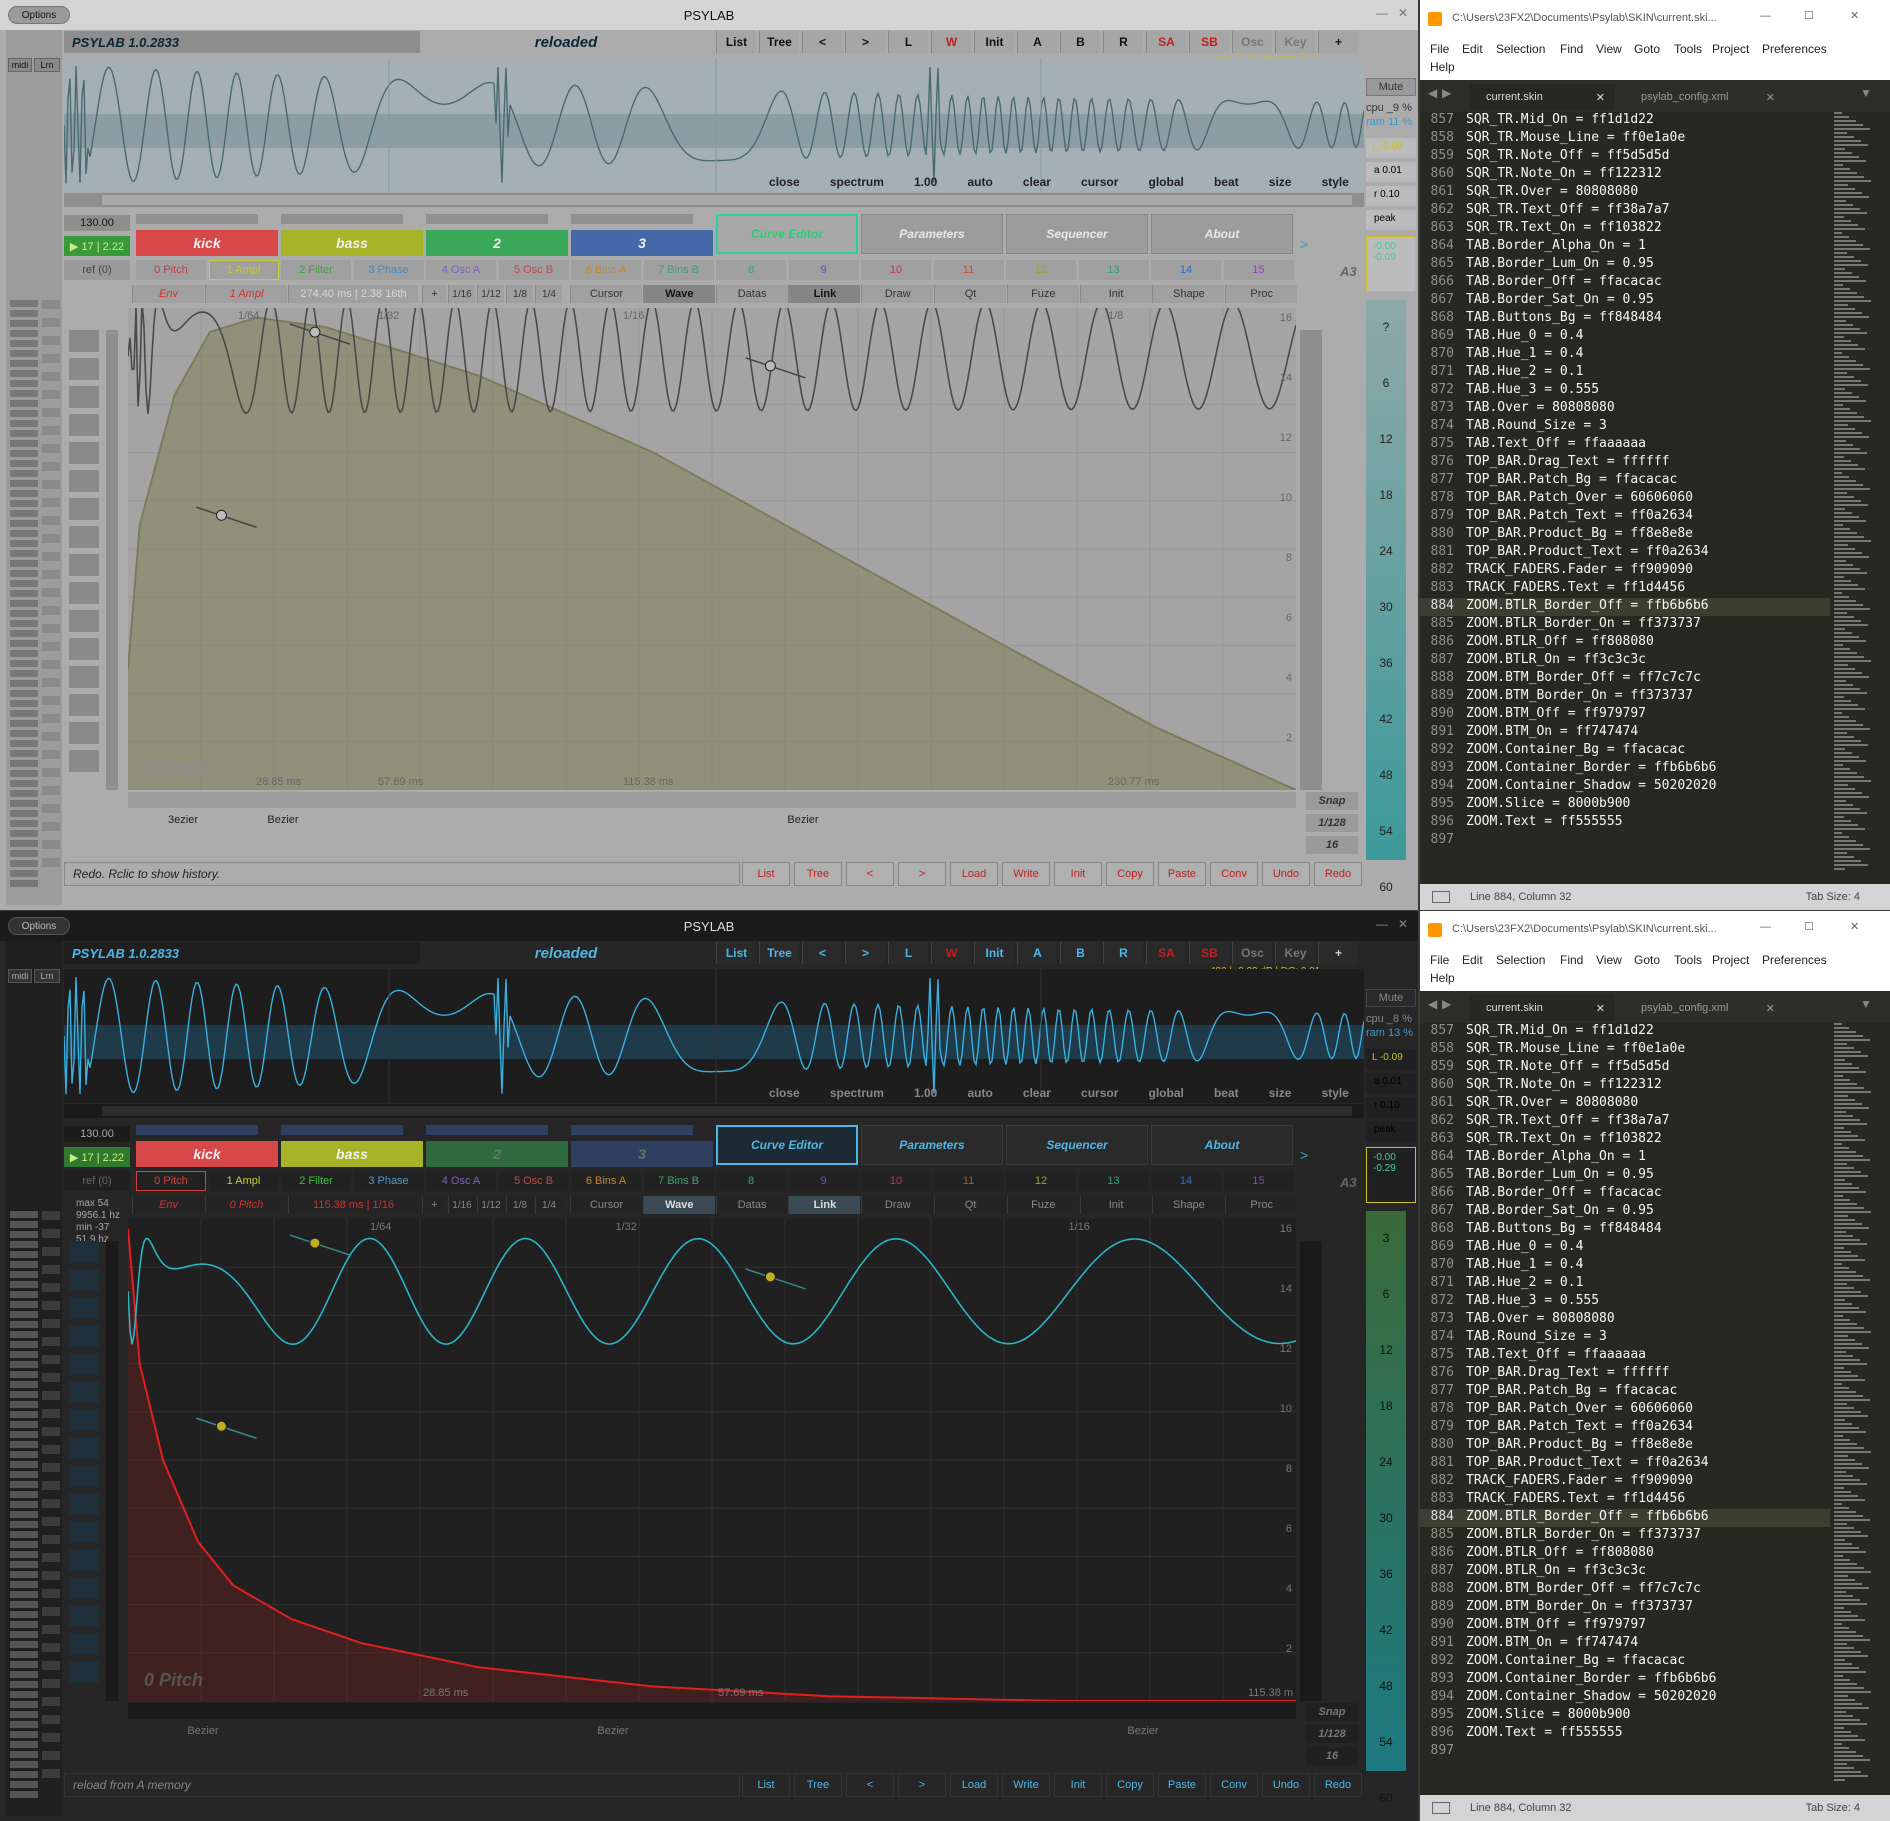  I want to click on topbar-button-12: Osc, so click(1252, 953).